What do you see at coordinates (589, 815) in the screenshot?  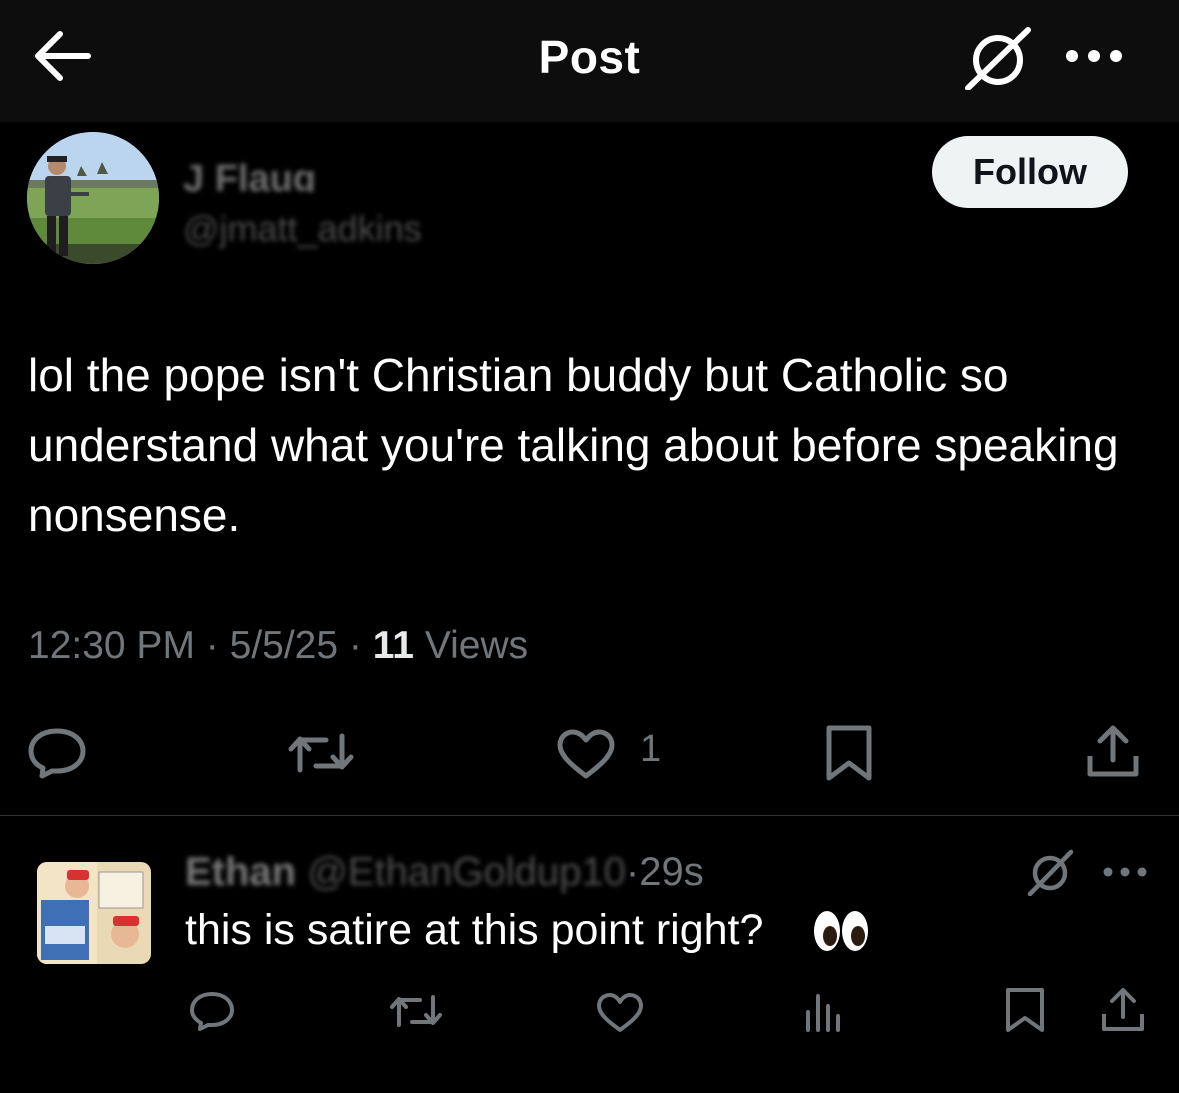 I see `divider` at bounding box center [589, 815].